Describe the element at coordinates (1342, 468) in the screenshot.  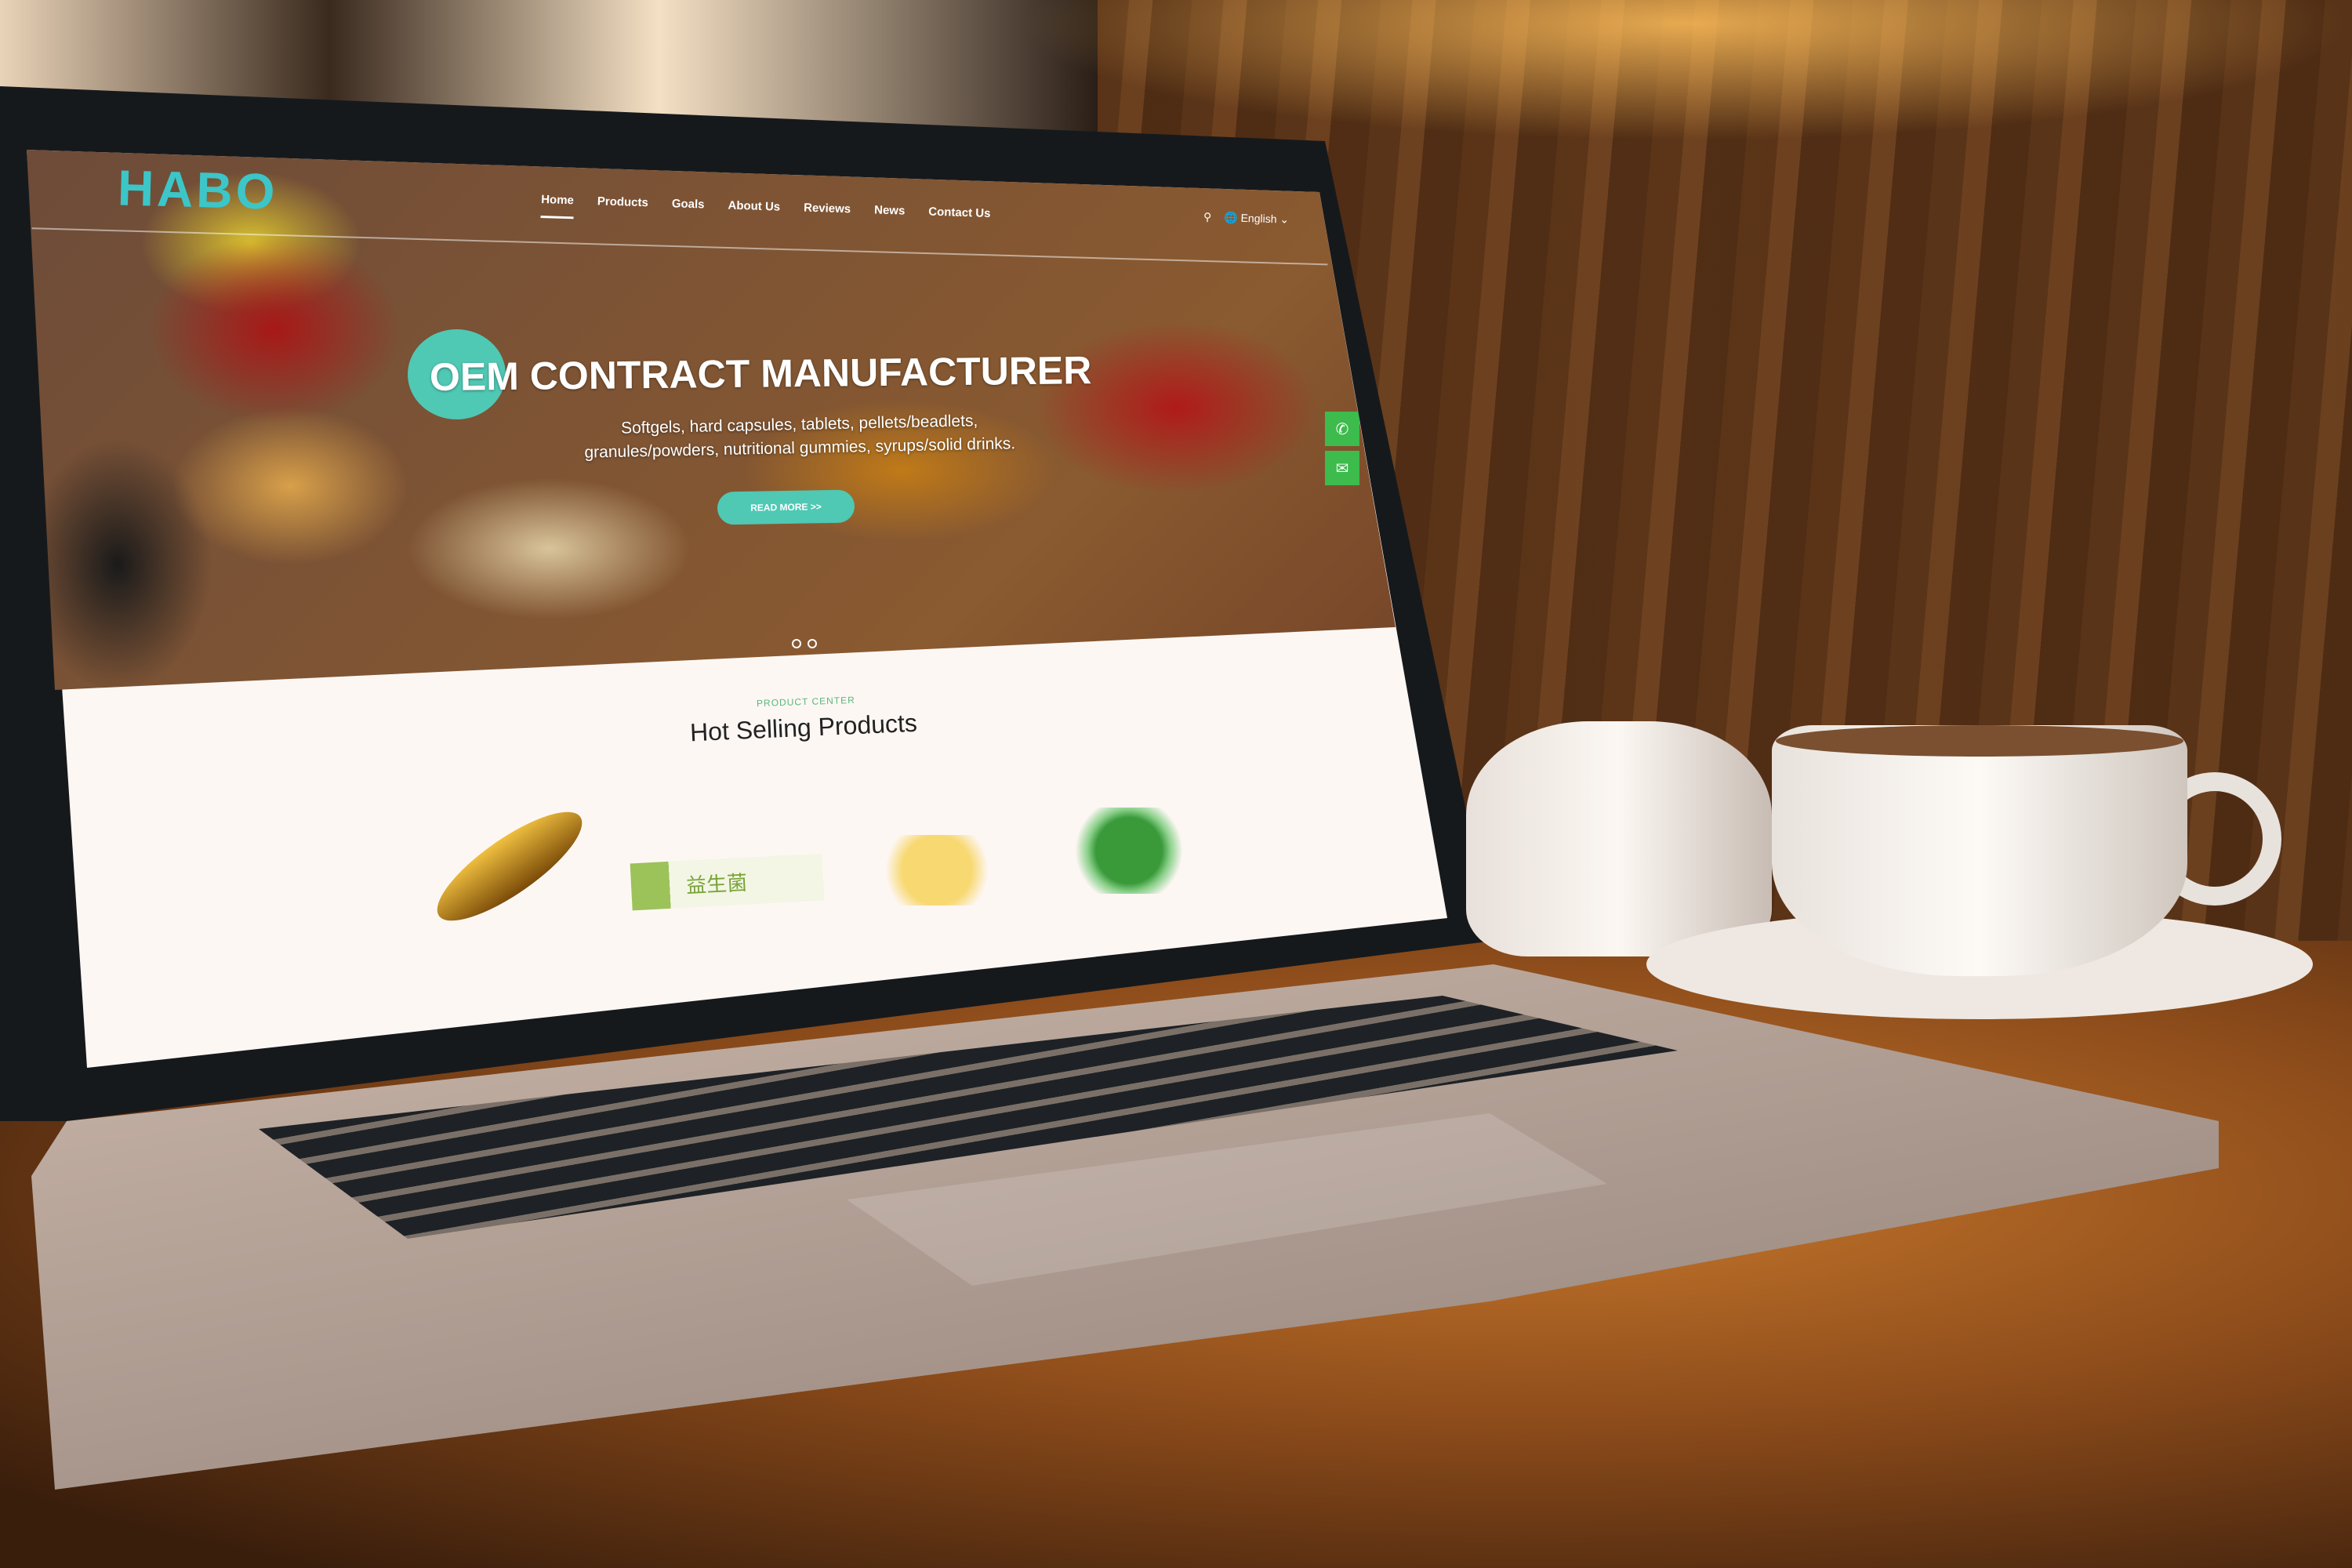
I see `mail-icon: ✉` at that location.